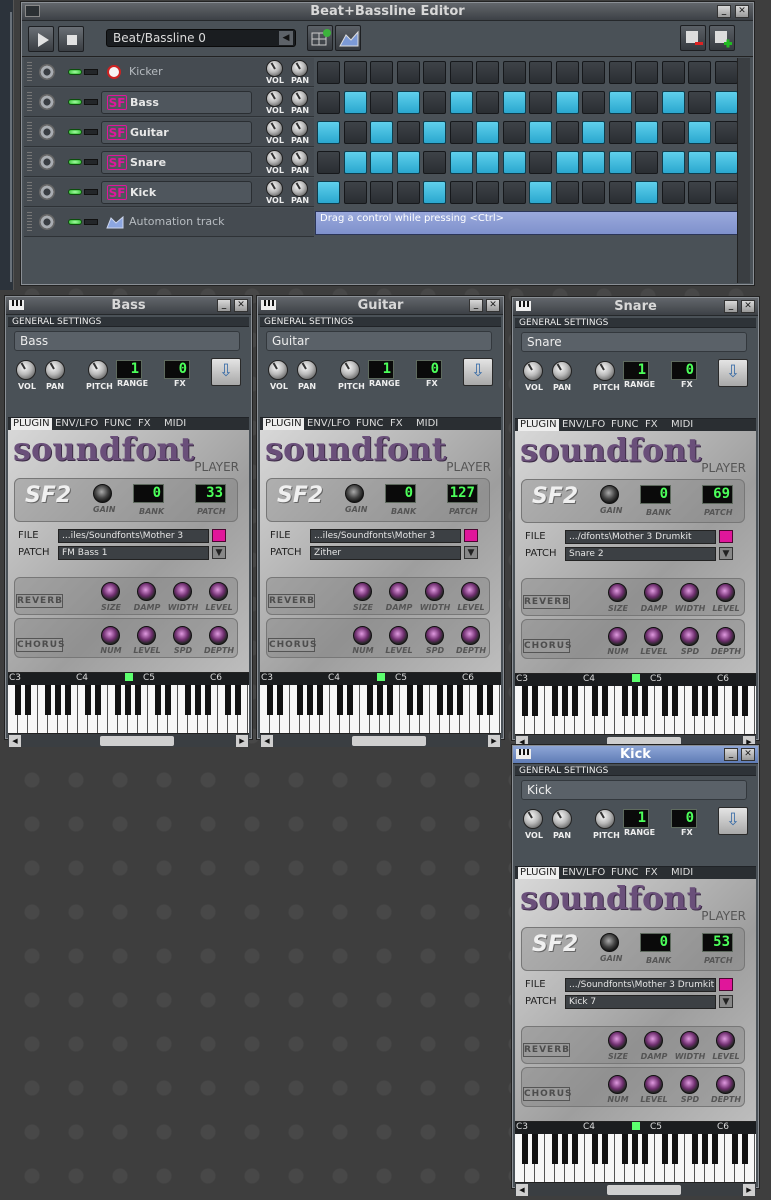 The width and height of the screenshot is (771, 1200). I want to click on scroll-right-icon: ▶, so click(749, 1190).